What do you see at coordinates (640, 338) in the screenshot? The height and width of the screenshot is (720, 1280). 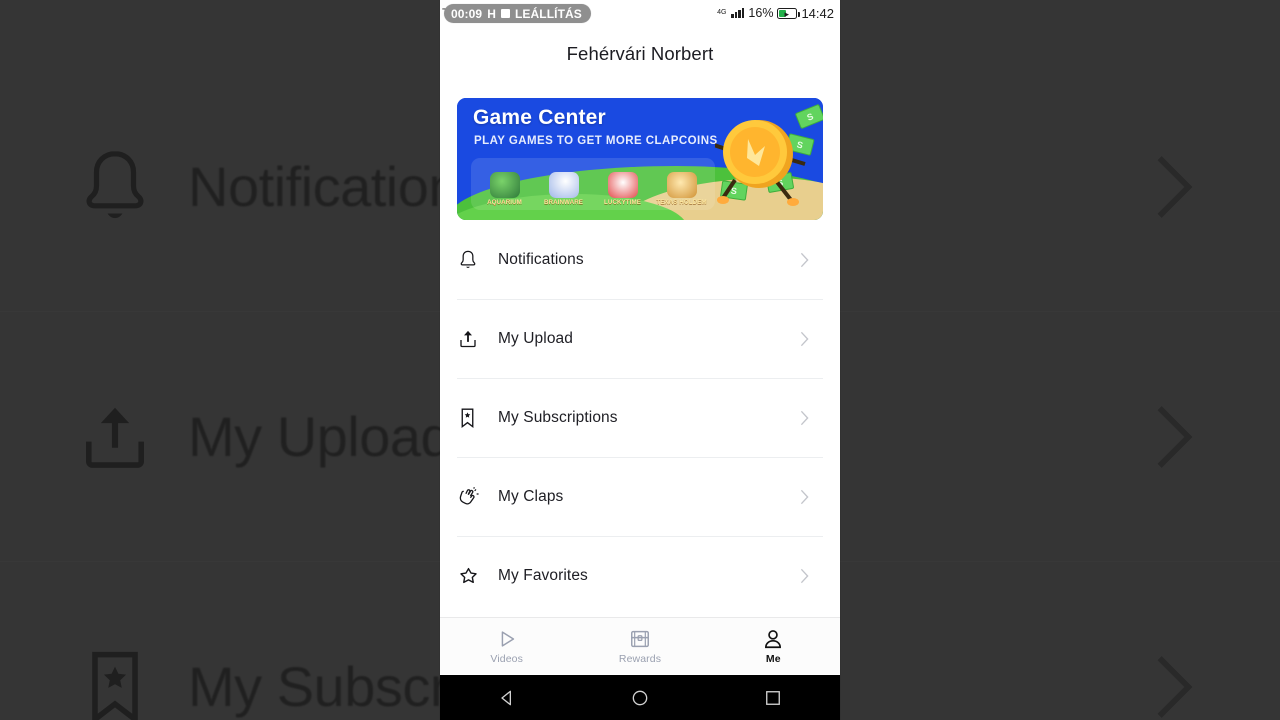 I see `menu-item-my-upload: My Upload` at bounding box center [640, 338].